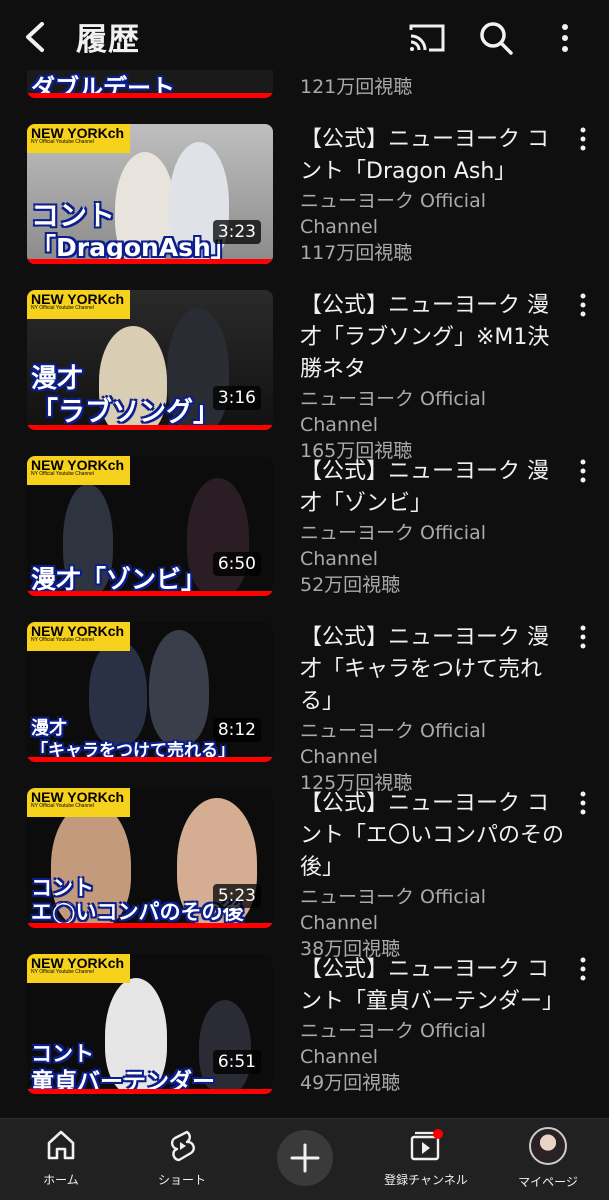 This screenshot has width=609, height=1200. Describe the element at coordinates (36, 37) in the screenshot. I see `back-arrow-icon` at that location.